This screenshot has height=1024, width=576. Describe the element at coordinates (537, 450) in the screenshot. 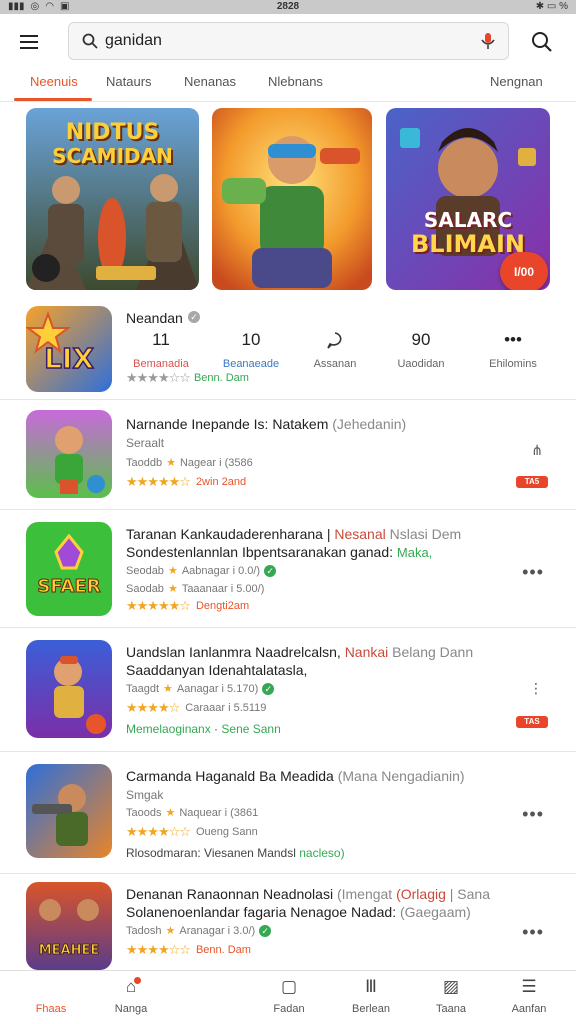

I see `antenna-icon: ⋔` at that location.